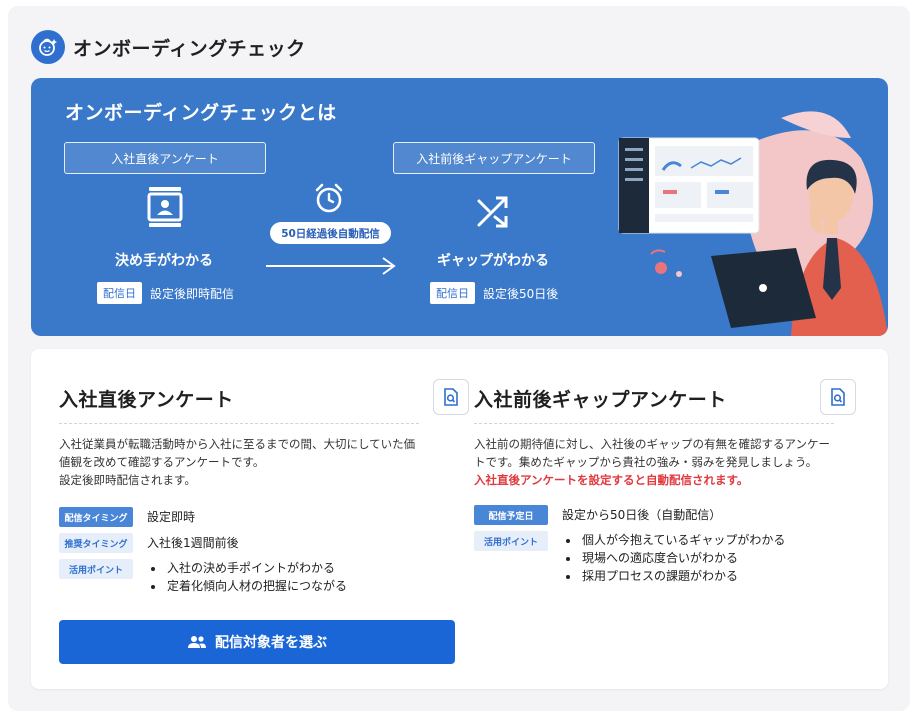 The width and height of the screenshot is (918, 717). I want to click on stage1-delivery-tag: 配信日, so click(119, 293).